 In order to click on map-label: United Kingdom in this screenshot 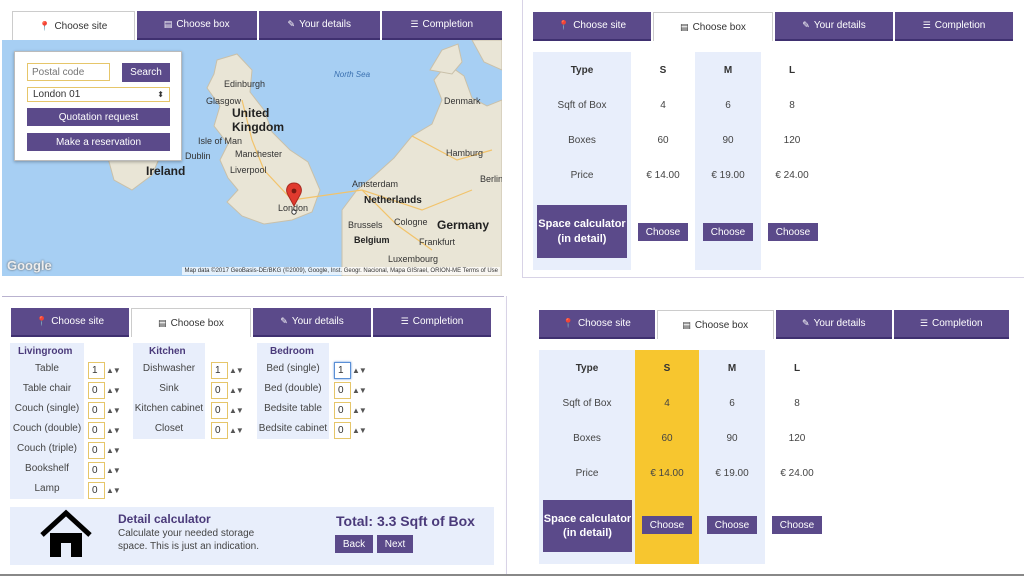, I will do `click(258, 120)`.